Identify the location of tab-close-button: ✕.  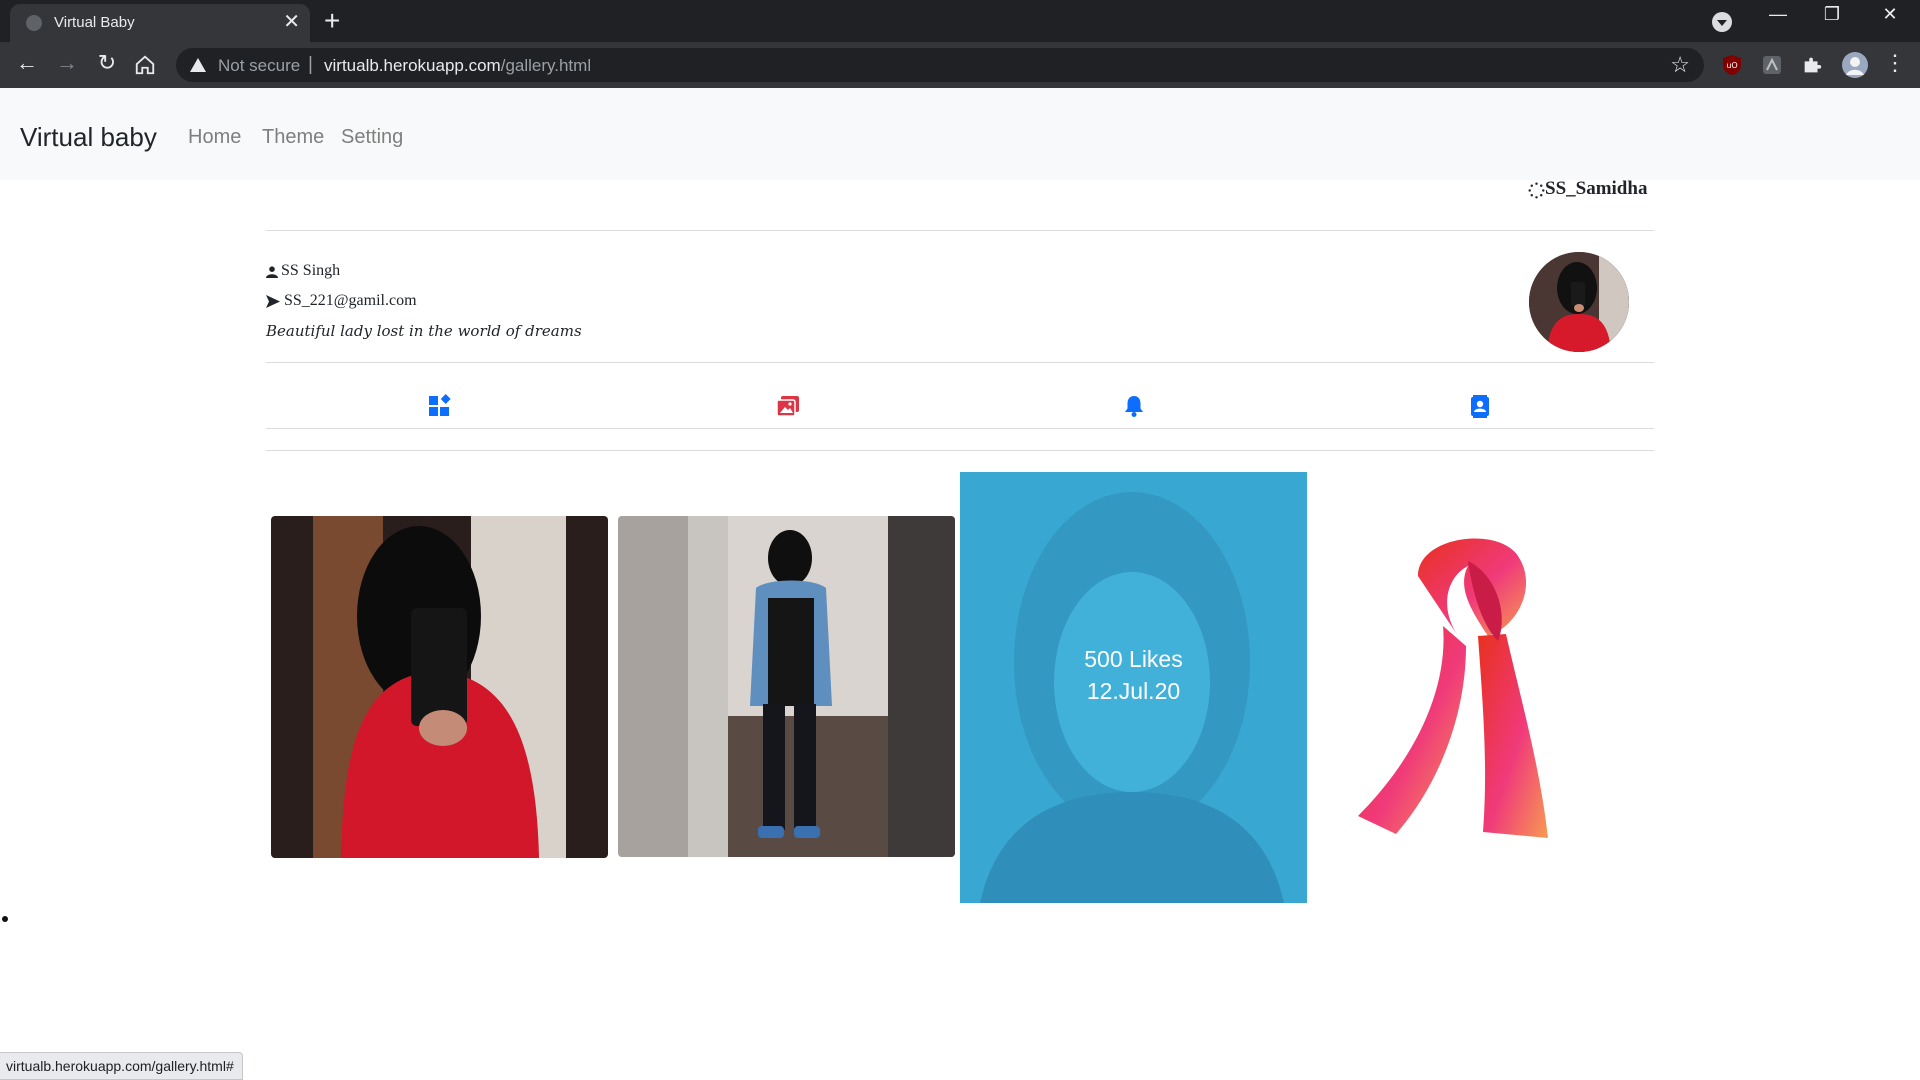
(291, 22).